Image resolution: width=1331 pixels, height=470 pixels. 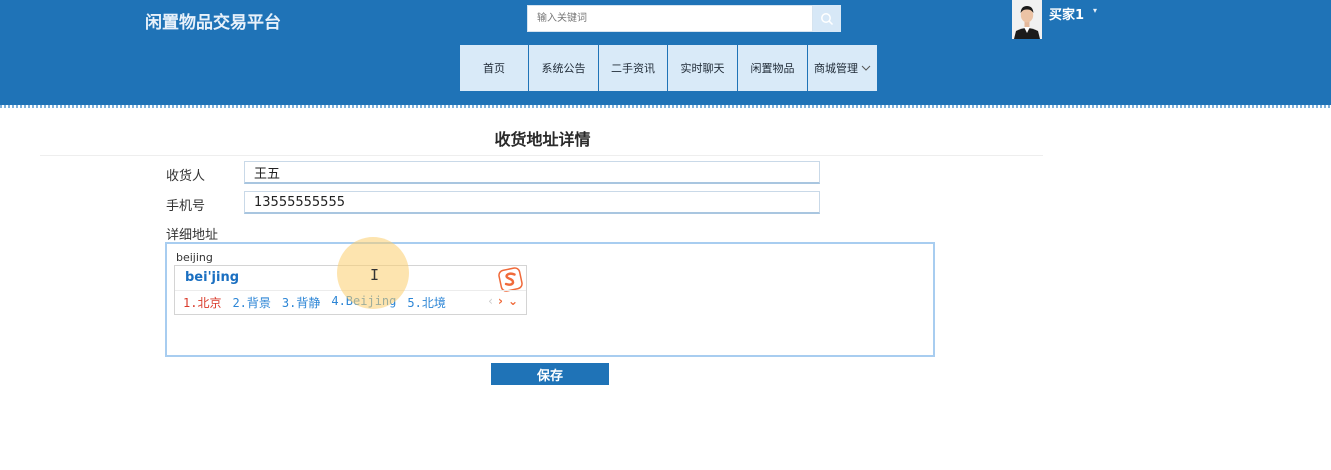 I want to click on nav-item-label: 二手资讯, so click(x=633, y=68).